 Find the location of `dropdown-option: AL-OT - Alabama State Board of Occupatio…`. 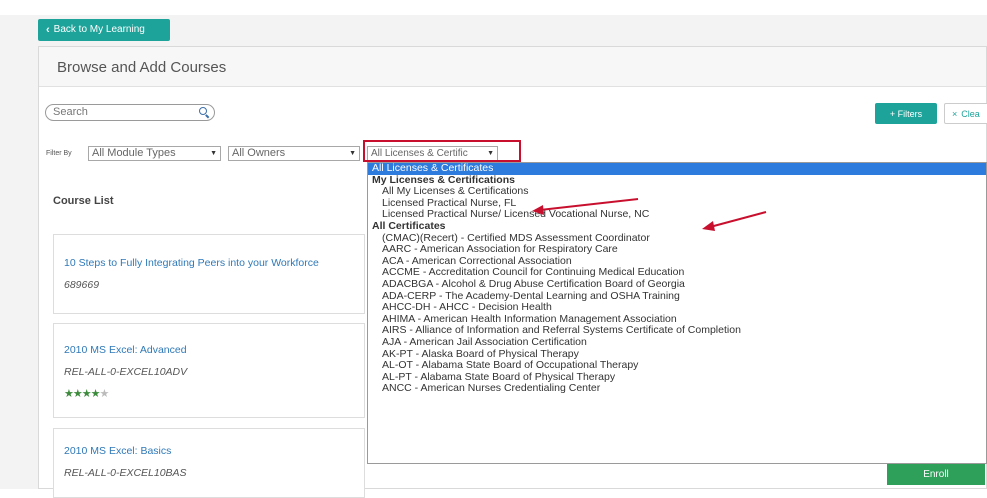

dropdown-option: AL-OT - Alabama State Board of Occupatio… is located at coordinates (677, 365).